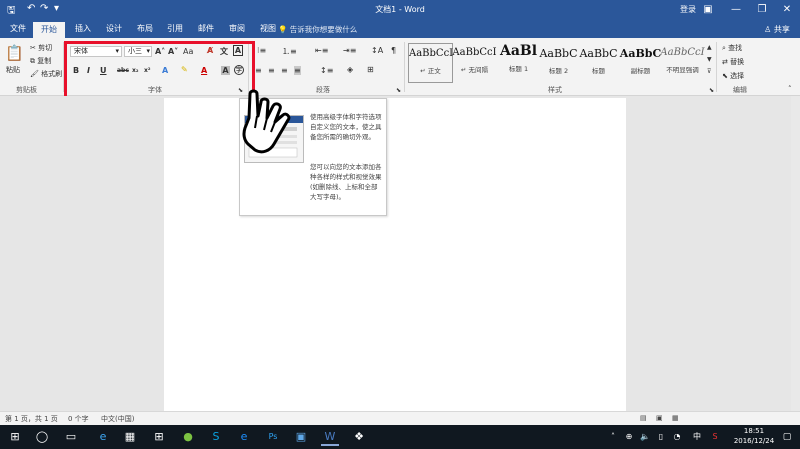  I want to click on ie-icon: e, so click(244, 437).